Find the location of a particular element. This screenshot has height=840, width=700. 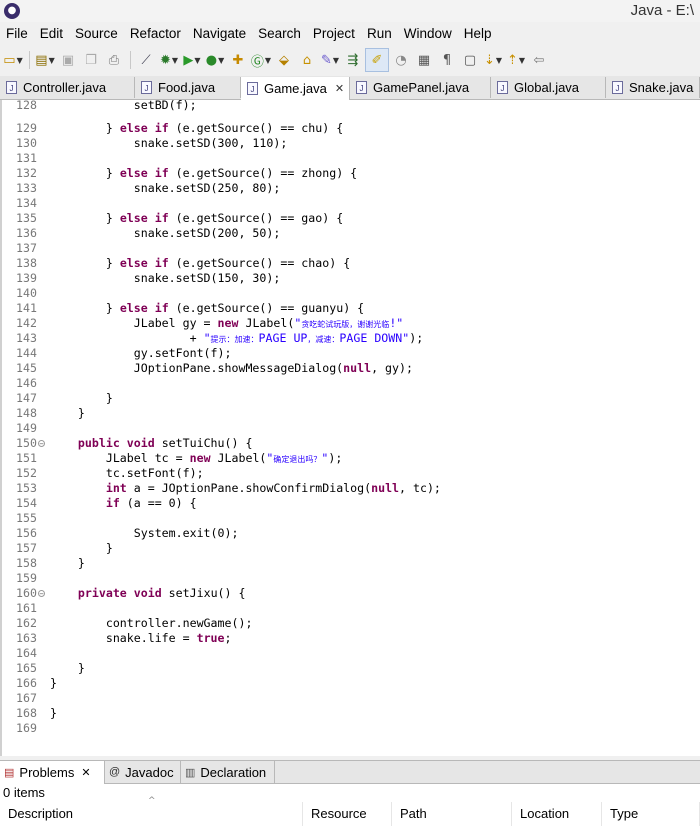

code-line: 148 } is located at coordinates (351, 413).